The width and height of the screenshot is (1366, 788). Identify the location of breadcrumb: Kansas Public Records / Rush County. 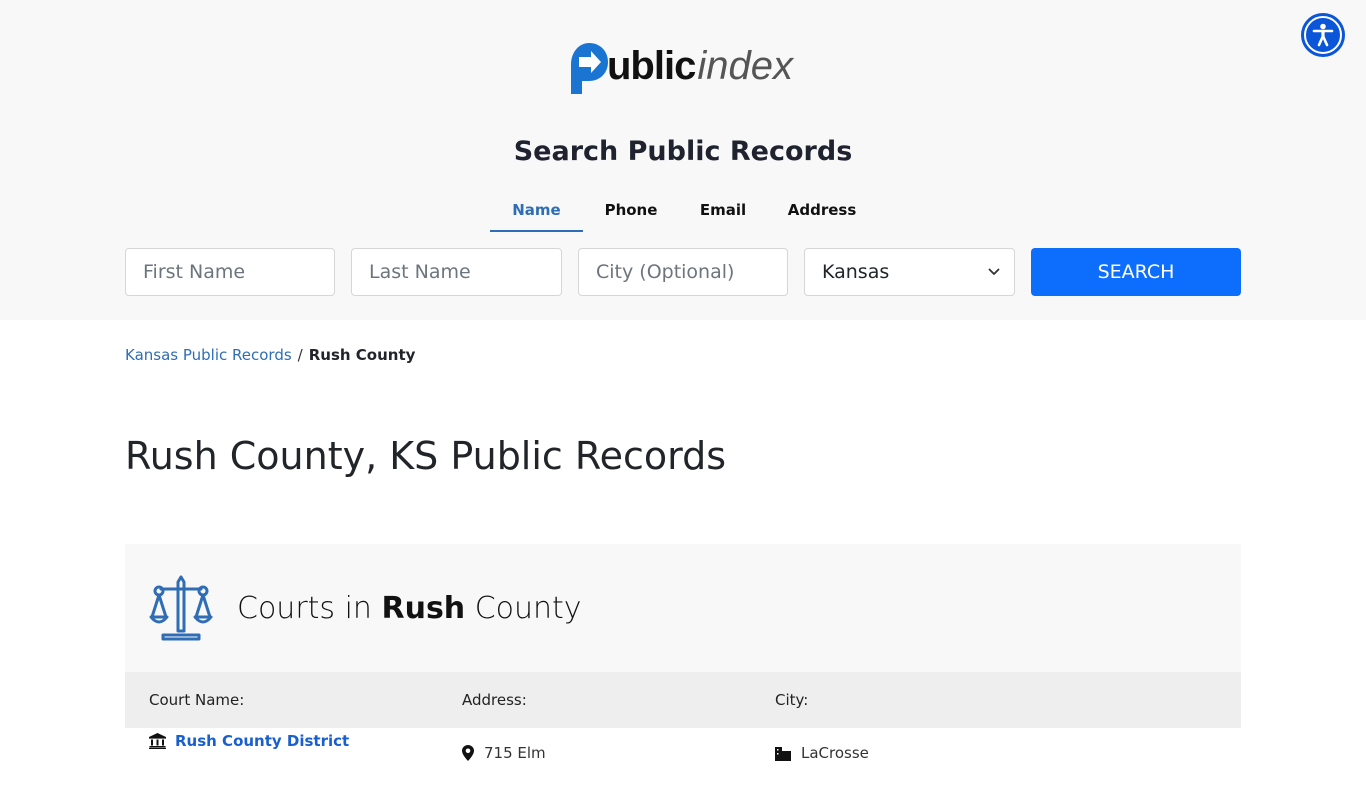
(270, 355).